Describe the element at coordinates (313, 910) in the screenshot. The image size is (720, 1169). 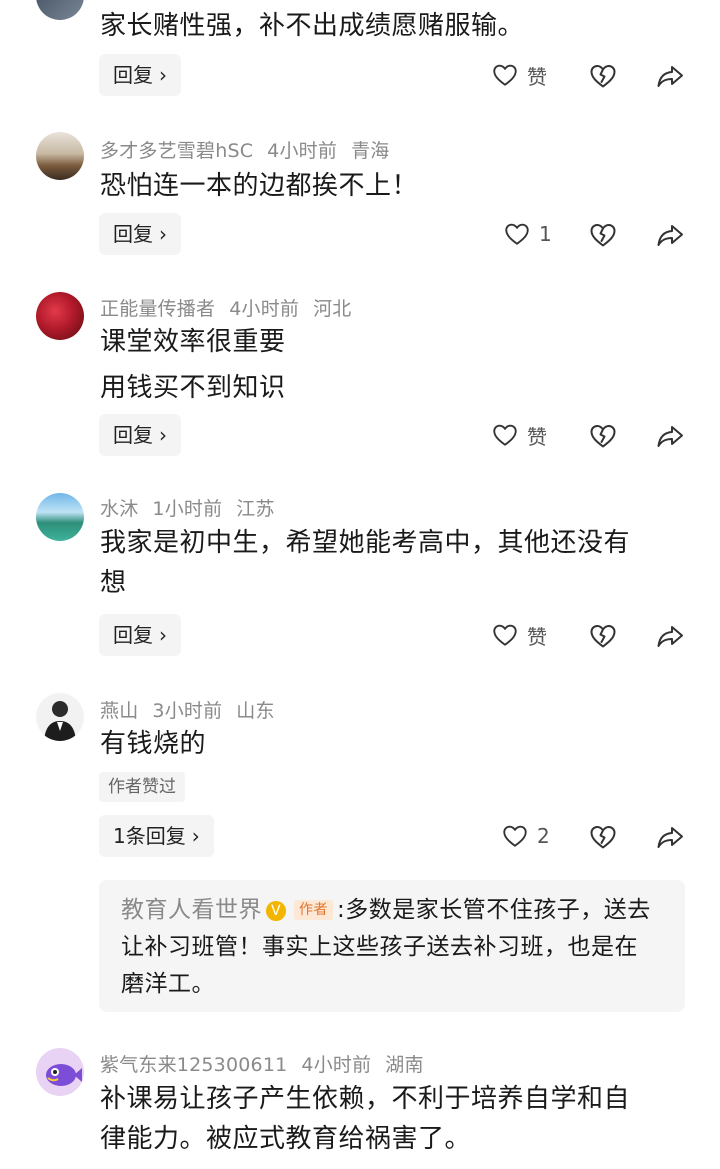
I see `author-tag: 作者` at that location.